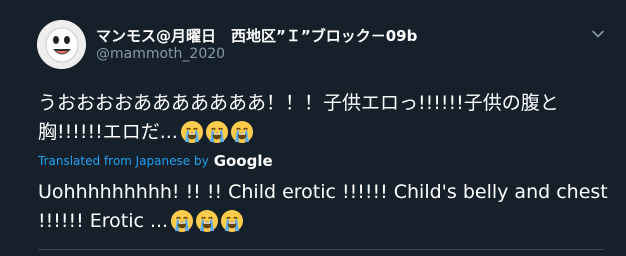  Describe the element at coordinates (243, 161) in the screenshot. I see `google-logo: Google` at that location.